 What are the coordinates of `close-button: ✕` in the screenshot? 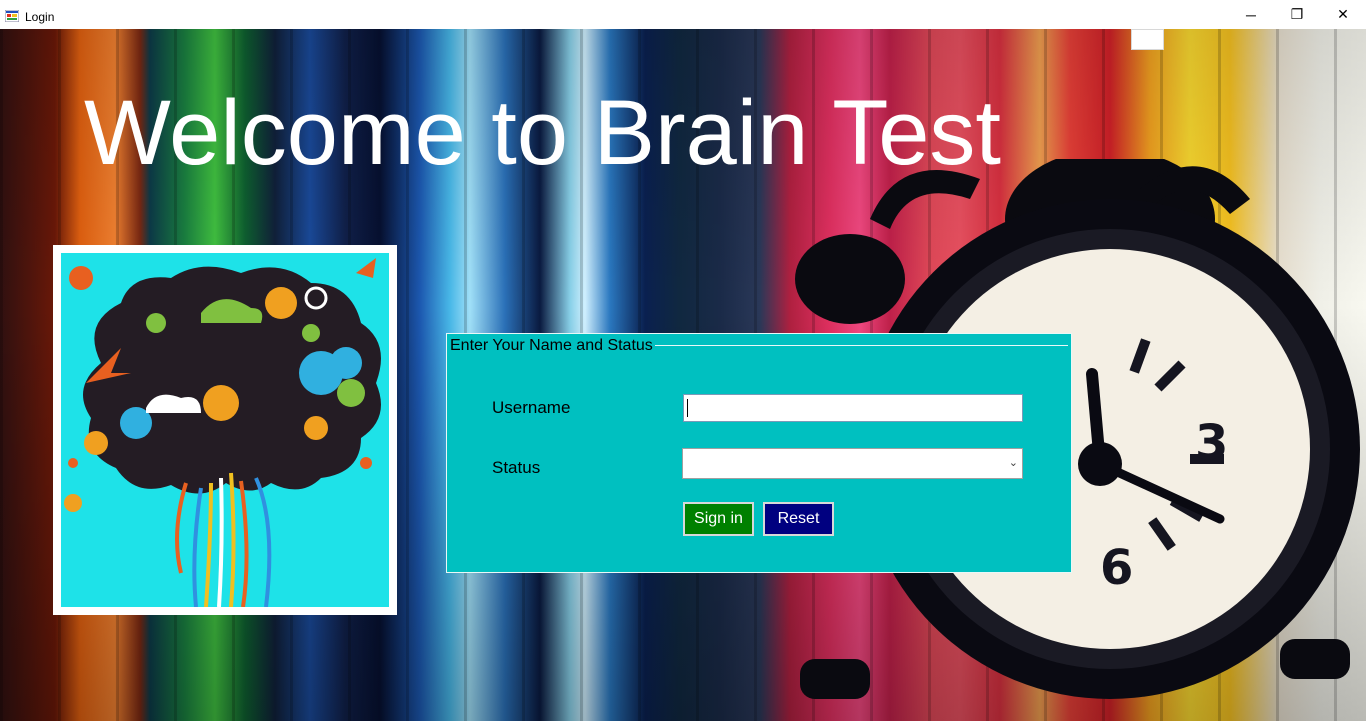 It's located at (1343, 14).